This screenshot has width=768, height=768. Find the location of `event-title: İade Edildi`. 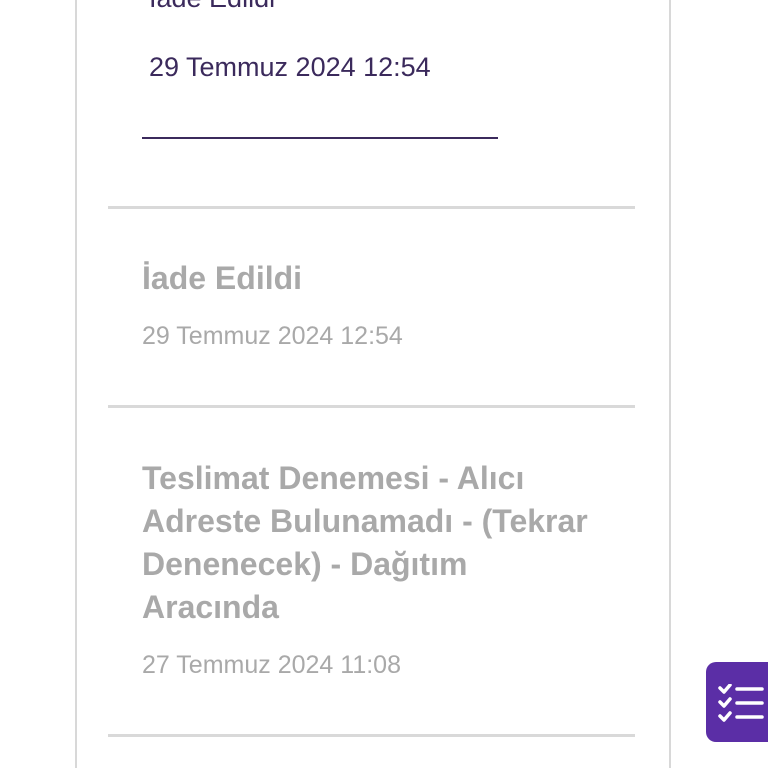

event-title: İade Edildi is located at coordinates (222, 278).